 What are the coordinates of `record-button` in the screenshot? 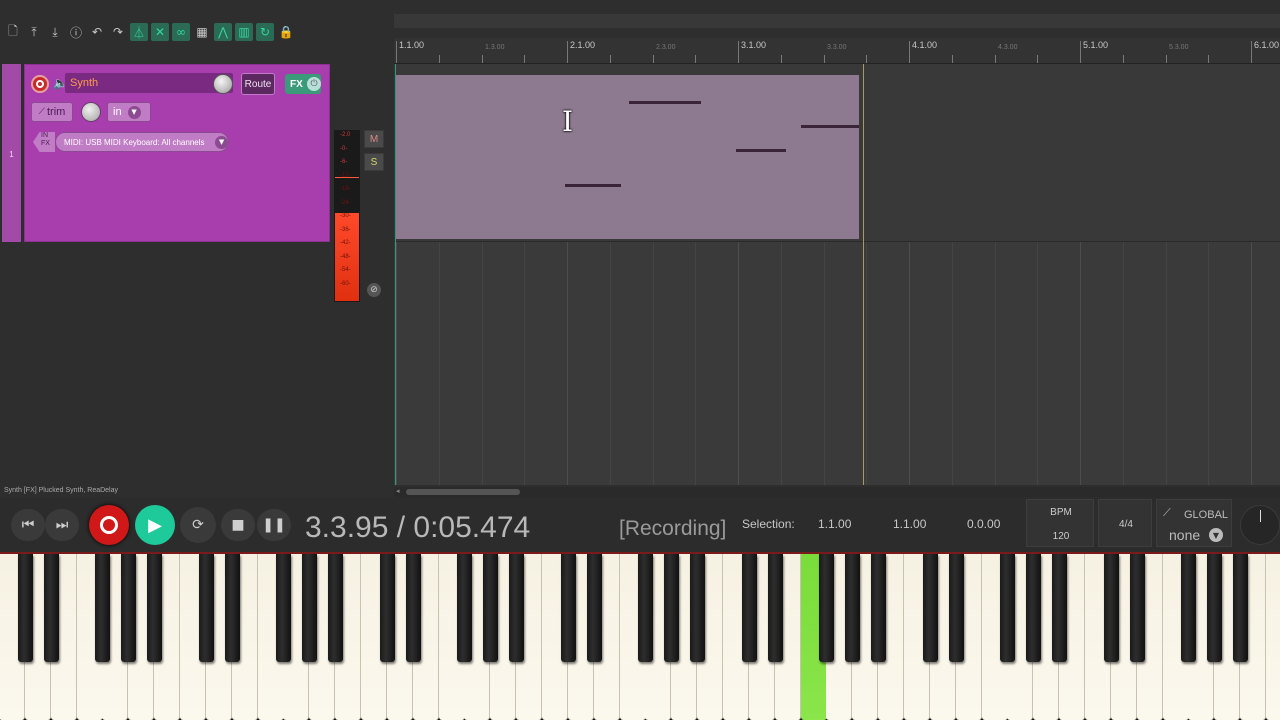 It's located at (109, 525).